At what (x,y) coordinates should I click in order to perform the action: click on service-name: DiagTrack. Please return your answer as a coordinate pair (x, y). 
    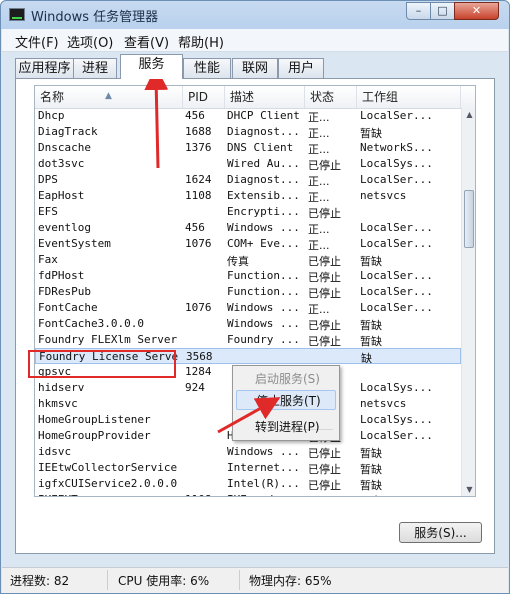
    Looking at the image, I should click on (68, 131).